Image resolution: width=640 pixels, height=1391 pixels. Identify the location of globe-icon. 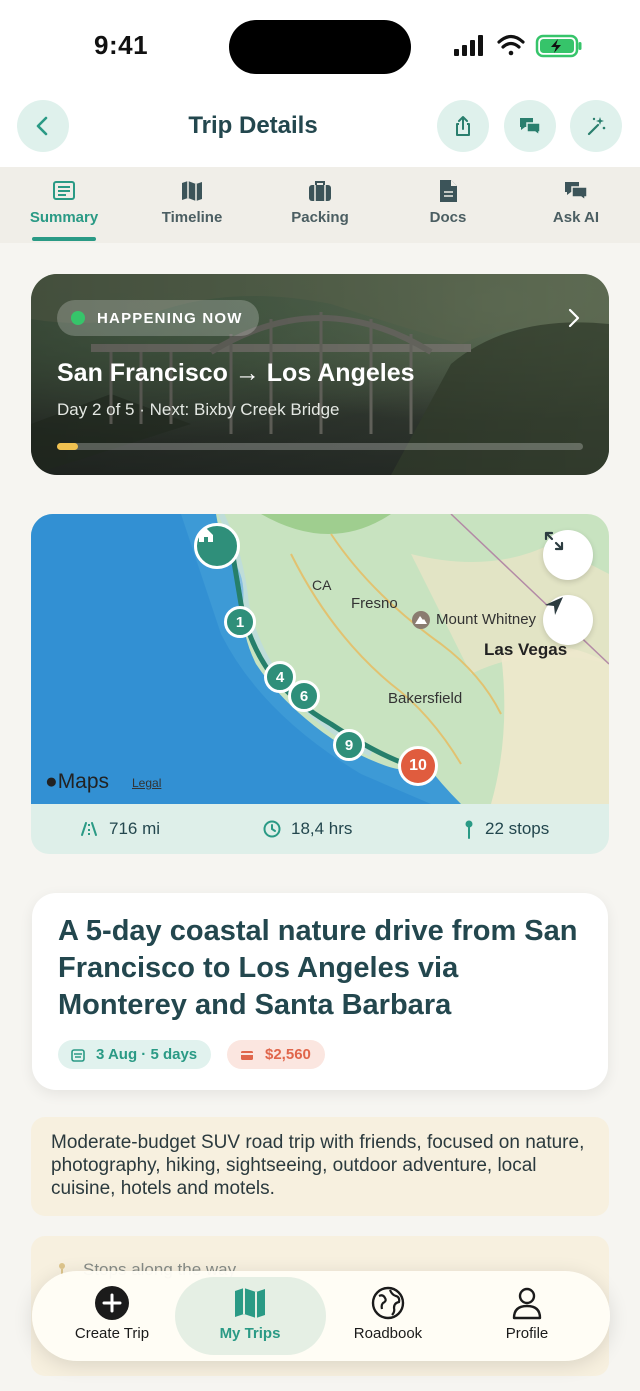
(388, 1303).